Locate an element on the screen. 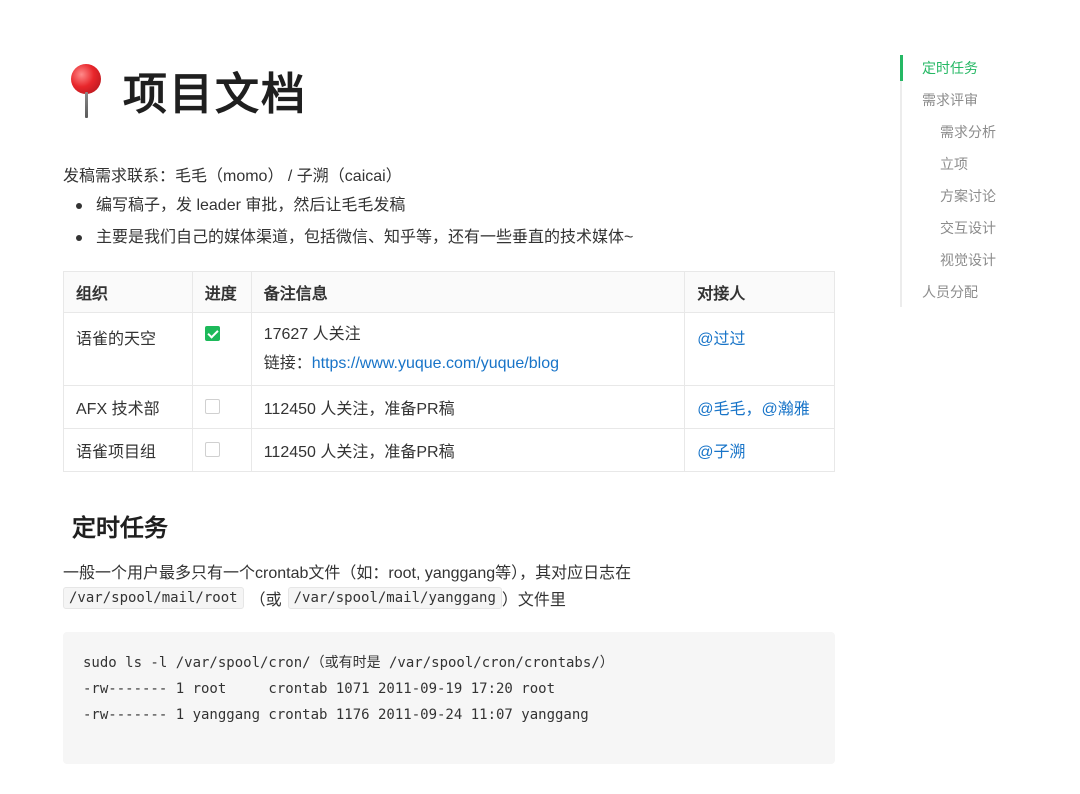 The image size is (1080, 794). cell-contact: @过过 is located at coordinates (759, 349).